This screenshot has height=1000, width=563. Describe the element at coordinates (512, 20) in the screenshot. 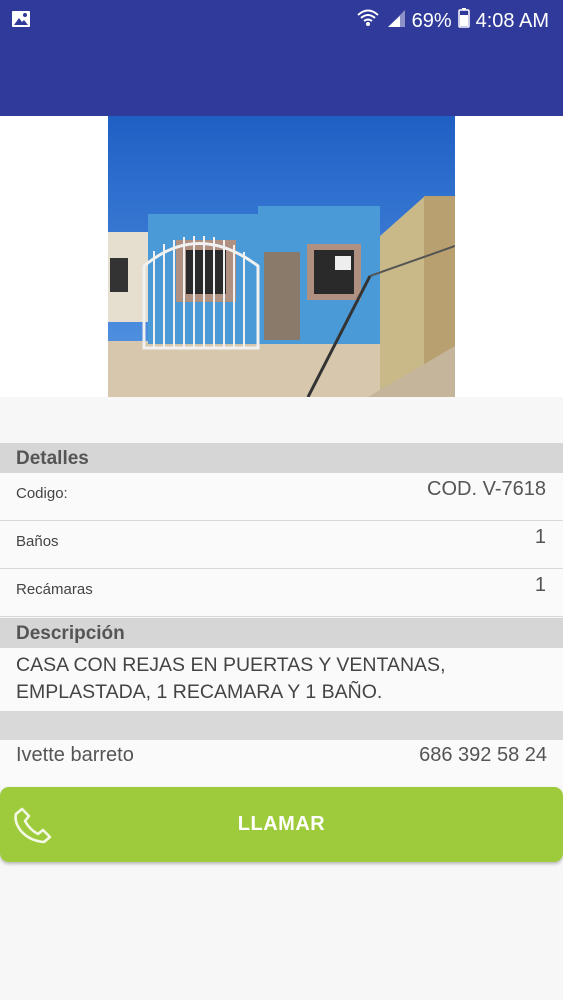

I see `clock: 4:08 AM` at that location.